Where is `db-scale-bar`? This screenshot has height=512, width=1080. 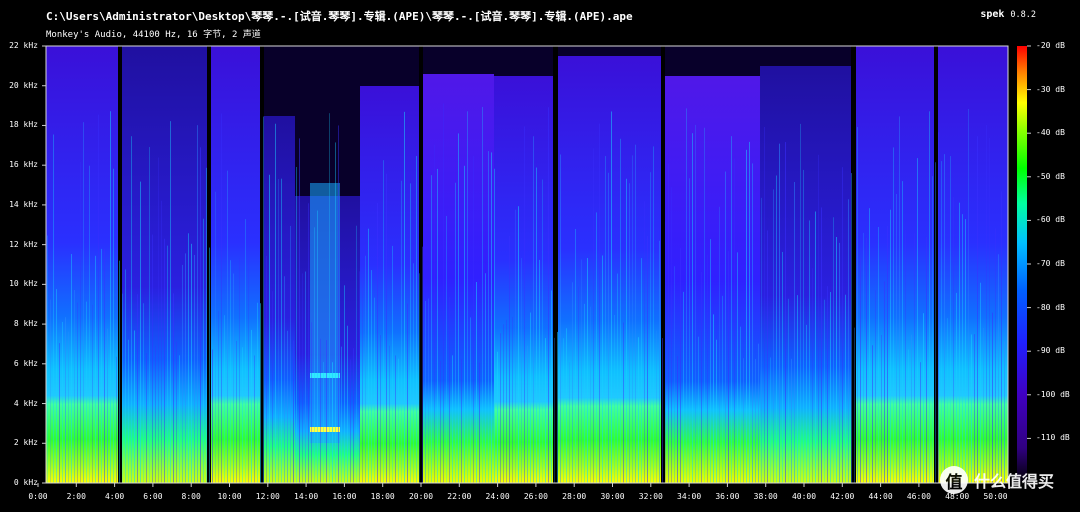
db-scale-bar is located at coordinates (1022, 264).